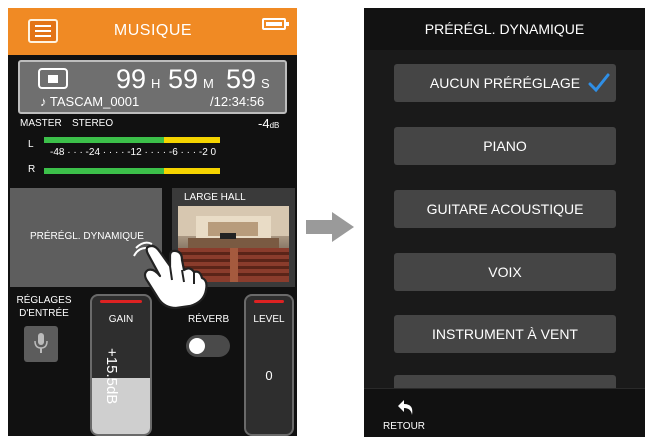 Image resolution: width=645 pixels, height=437 pixels. What do you see at coordinates (43, 31) in the screenshot?
I see `menu-button` at bounding box center [43, 31].